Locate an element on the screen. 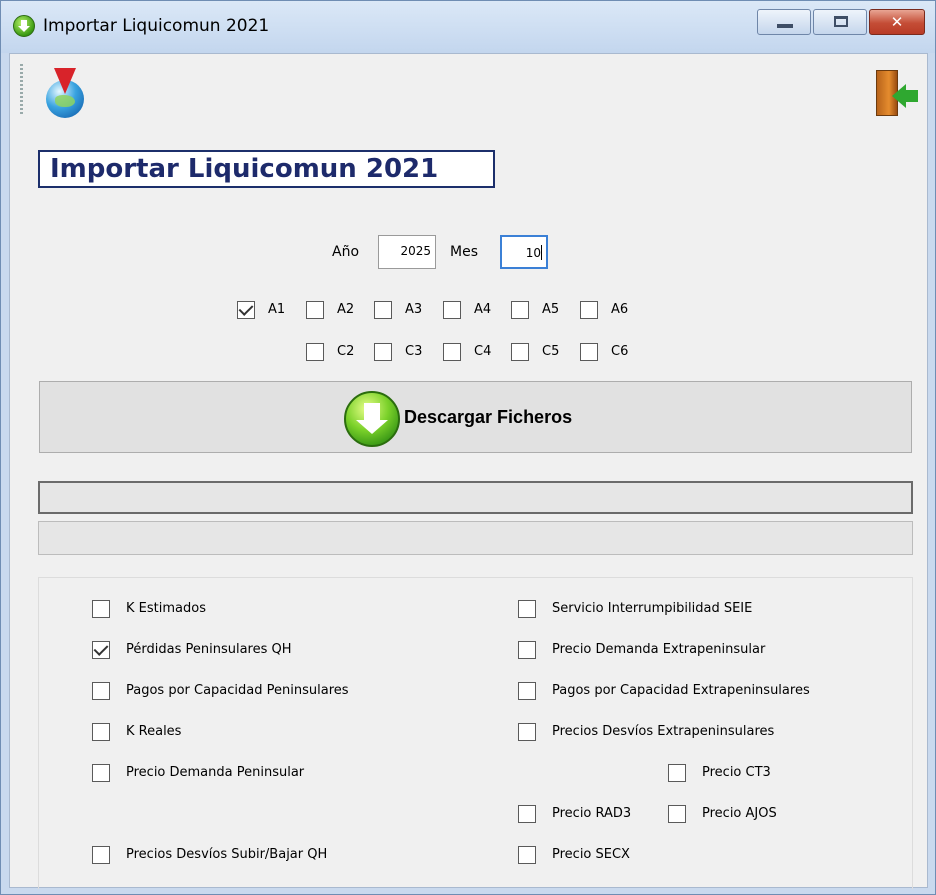  file-c4-checkbox is located at coordinates (452, 352).